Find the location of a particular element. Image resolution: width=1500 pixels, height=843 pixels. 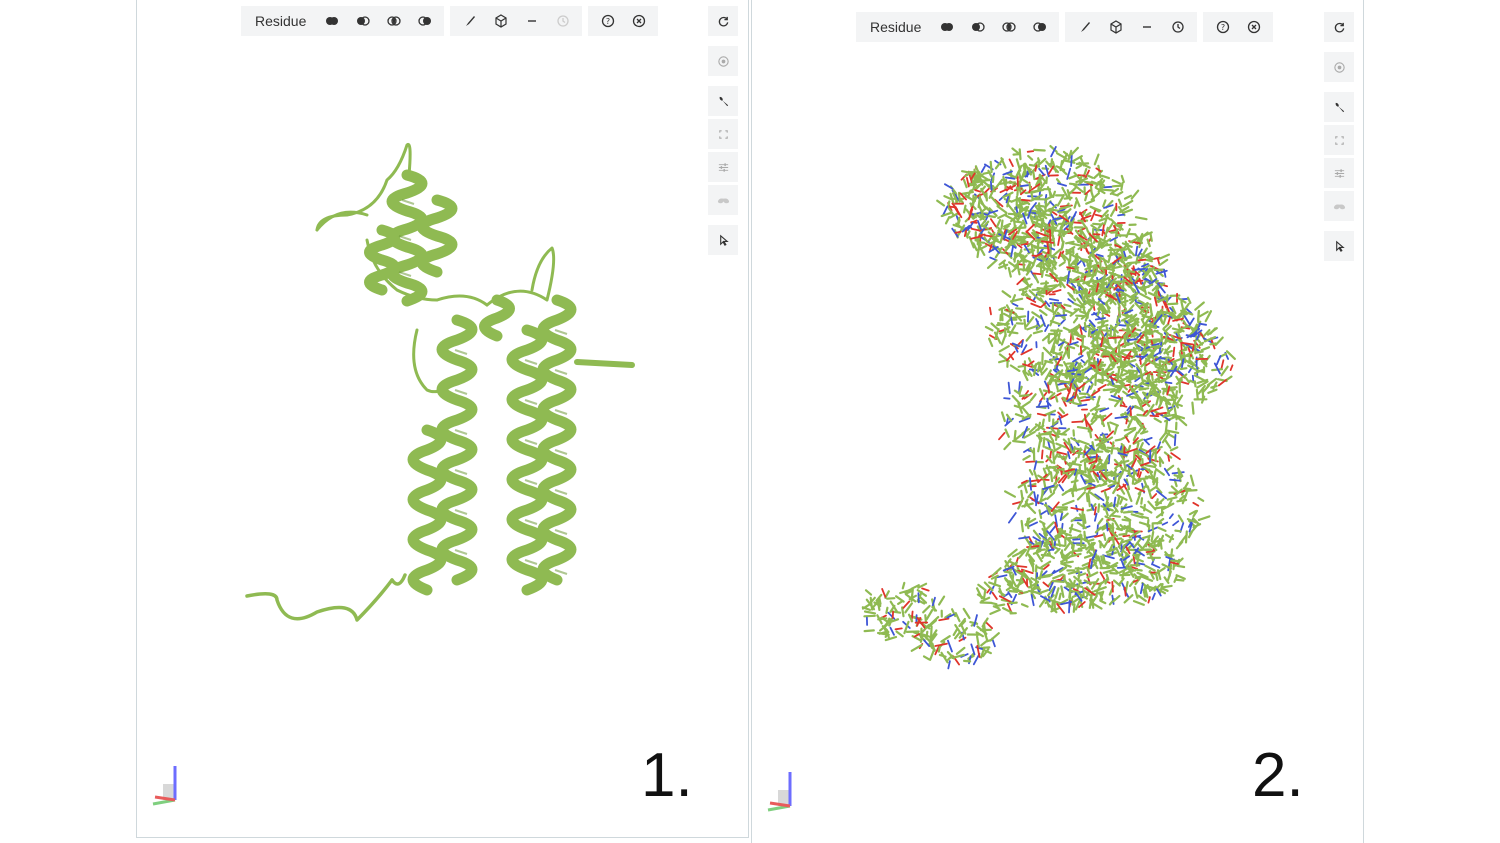

history-icon is located at coordinates (1177, 27).